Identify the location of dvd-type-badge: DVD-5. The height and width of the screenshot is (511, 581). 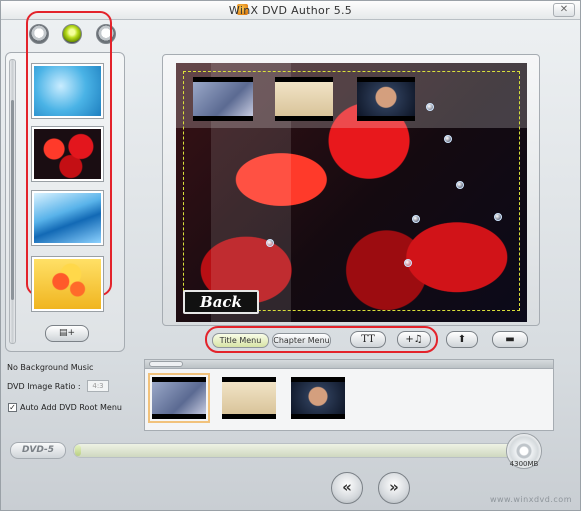
(38, 450).